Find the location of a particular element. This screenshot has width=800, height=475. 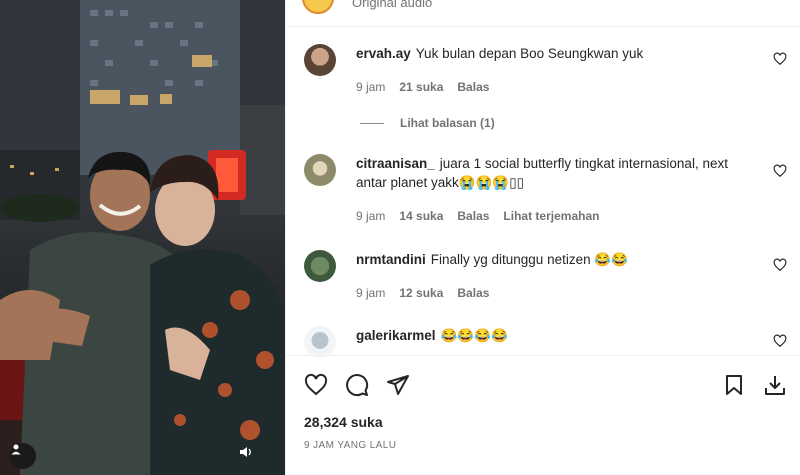

comment-username: galerikarmel is located at coordinates (396, 335).